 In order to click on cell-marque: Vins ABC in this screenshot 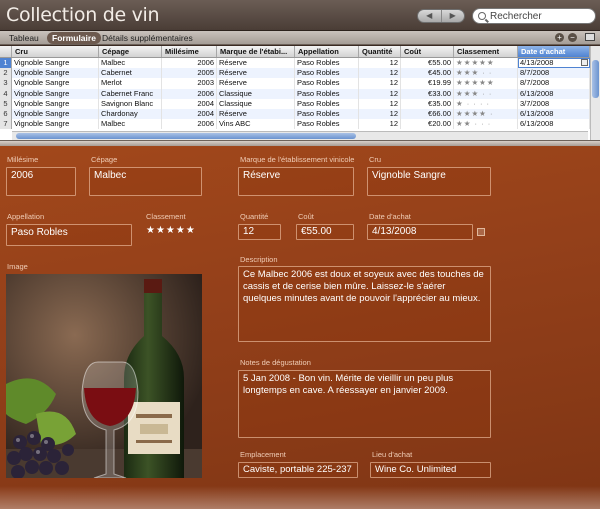, I will do `click(256, 124)`.